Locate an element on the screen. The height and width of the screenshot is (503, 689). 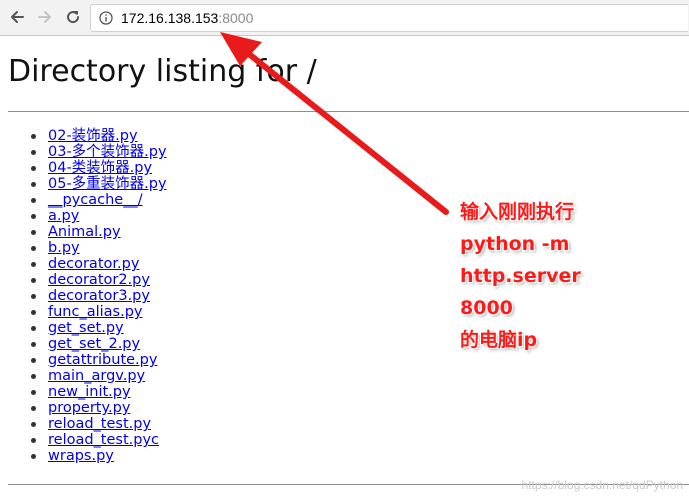
file-link: wraps.py is located at coordinates (81, 456).